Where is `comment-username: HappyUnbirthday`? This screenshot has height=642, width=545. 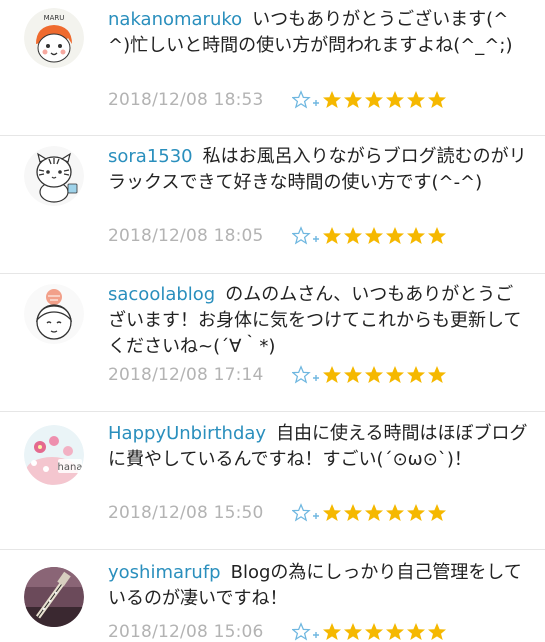
comment-username: HappyUnbirthday is located at coordinates (187, 433).